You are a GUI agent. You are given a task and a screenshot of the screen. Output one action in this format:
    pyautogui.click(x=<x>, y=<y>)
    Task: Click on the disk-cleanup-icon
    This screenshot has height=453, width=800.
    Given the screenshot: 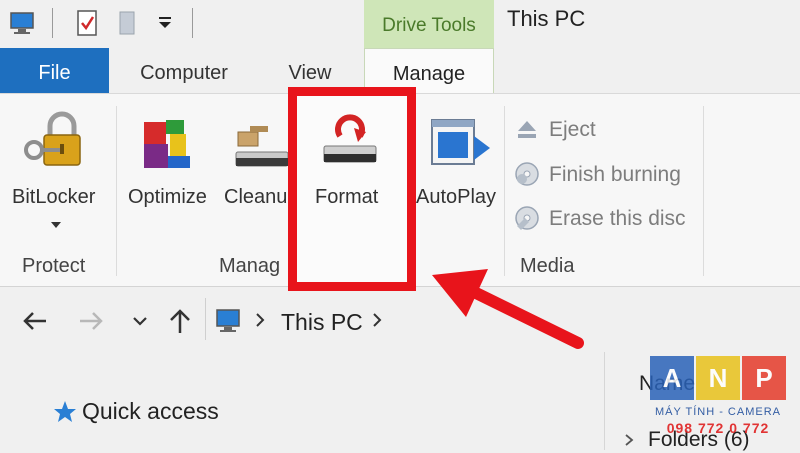 What is the action you would take?
    pyautogui.click(x=262, y=147)
    